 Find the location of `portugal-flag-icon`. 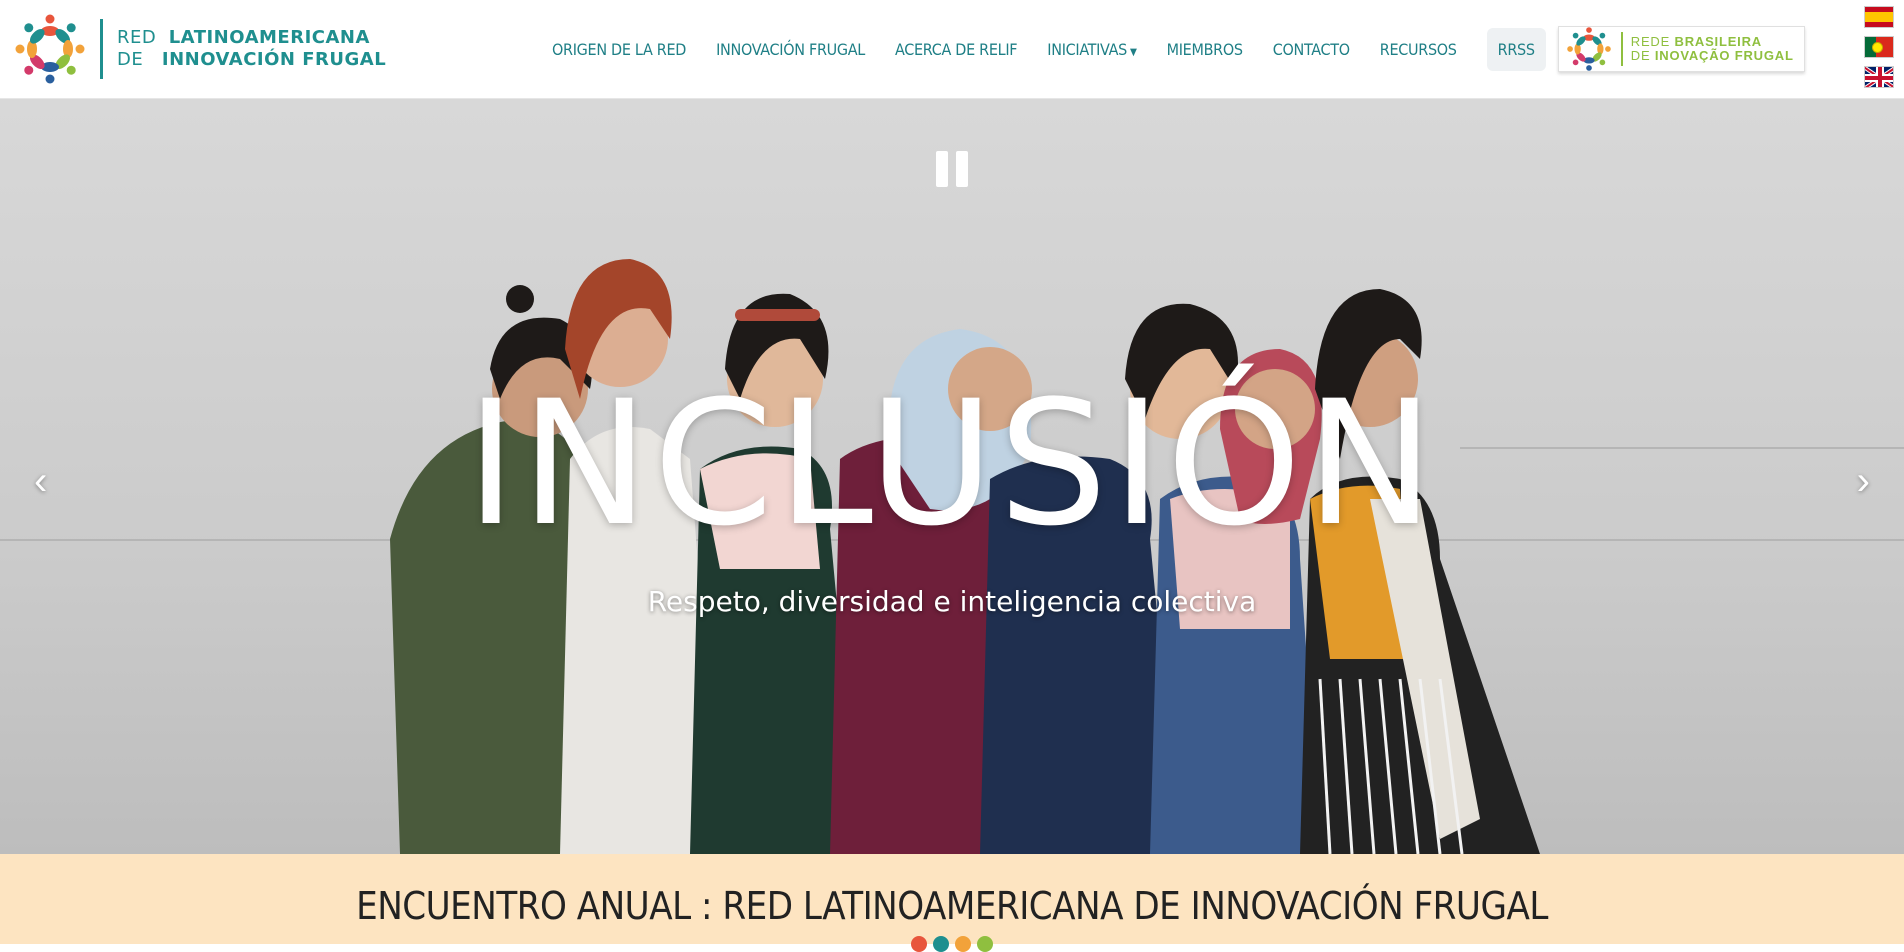

portugal-flag-icon is located at coordinates (1879, 47).